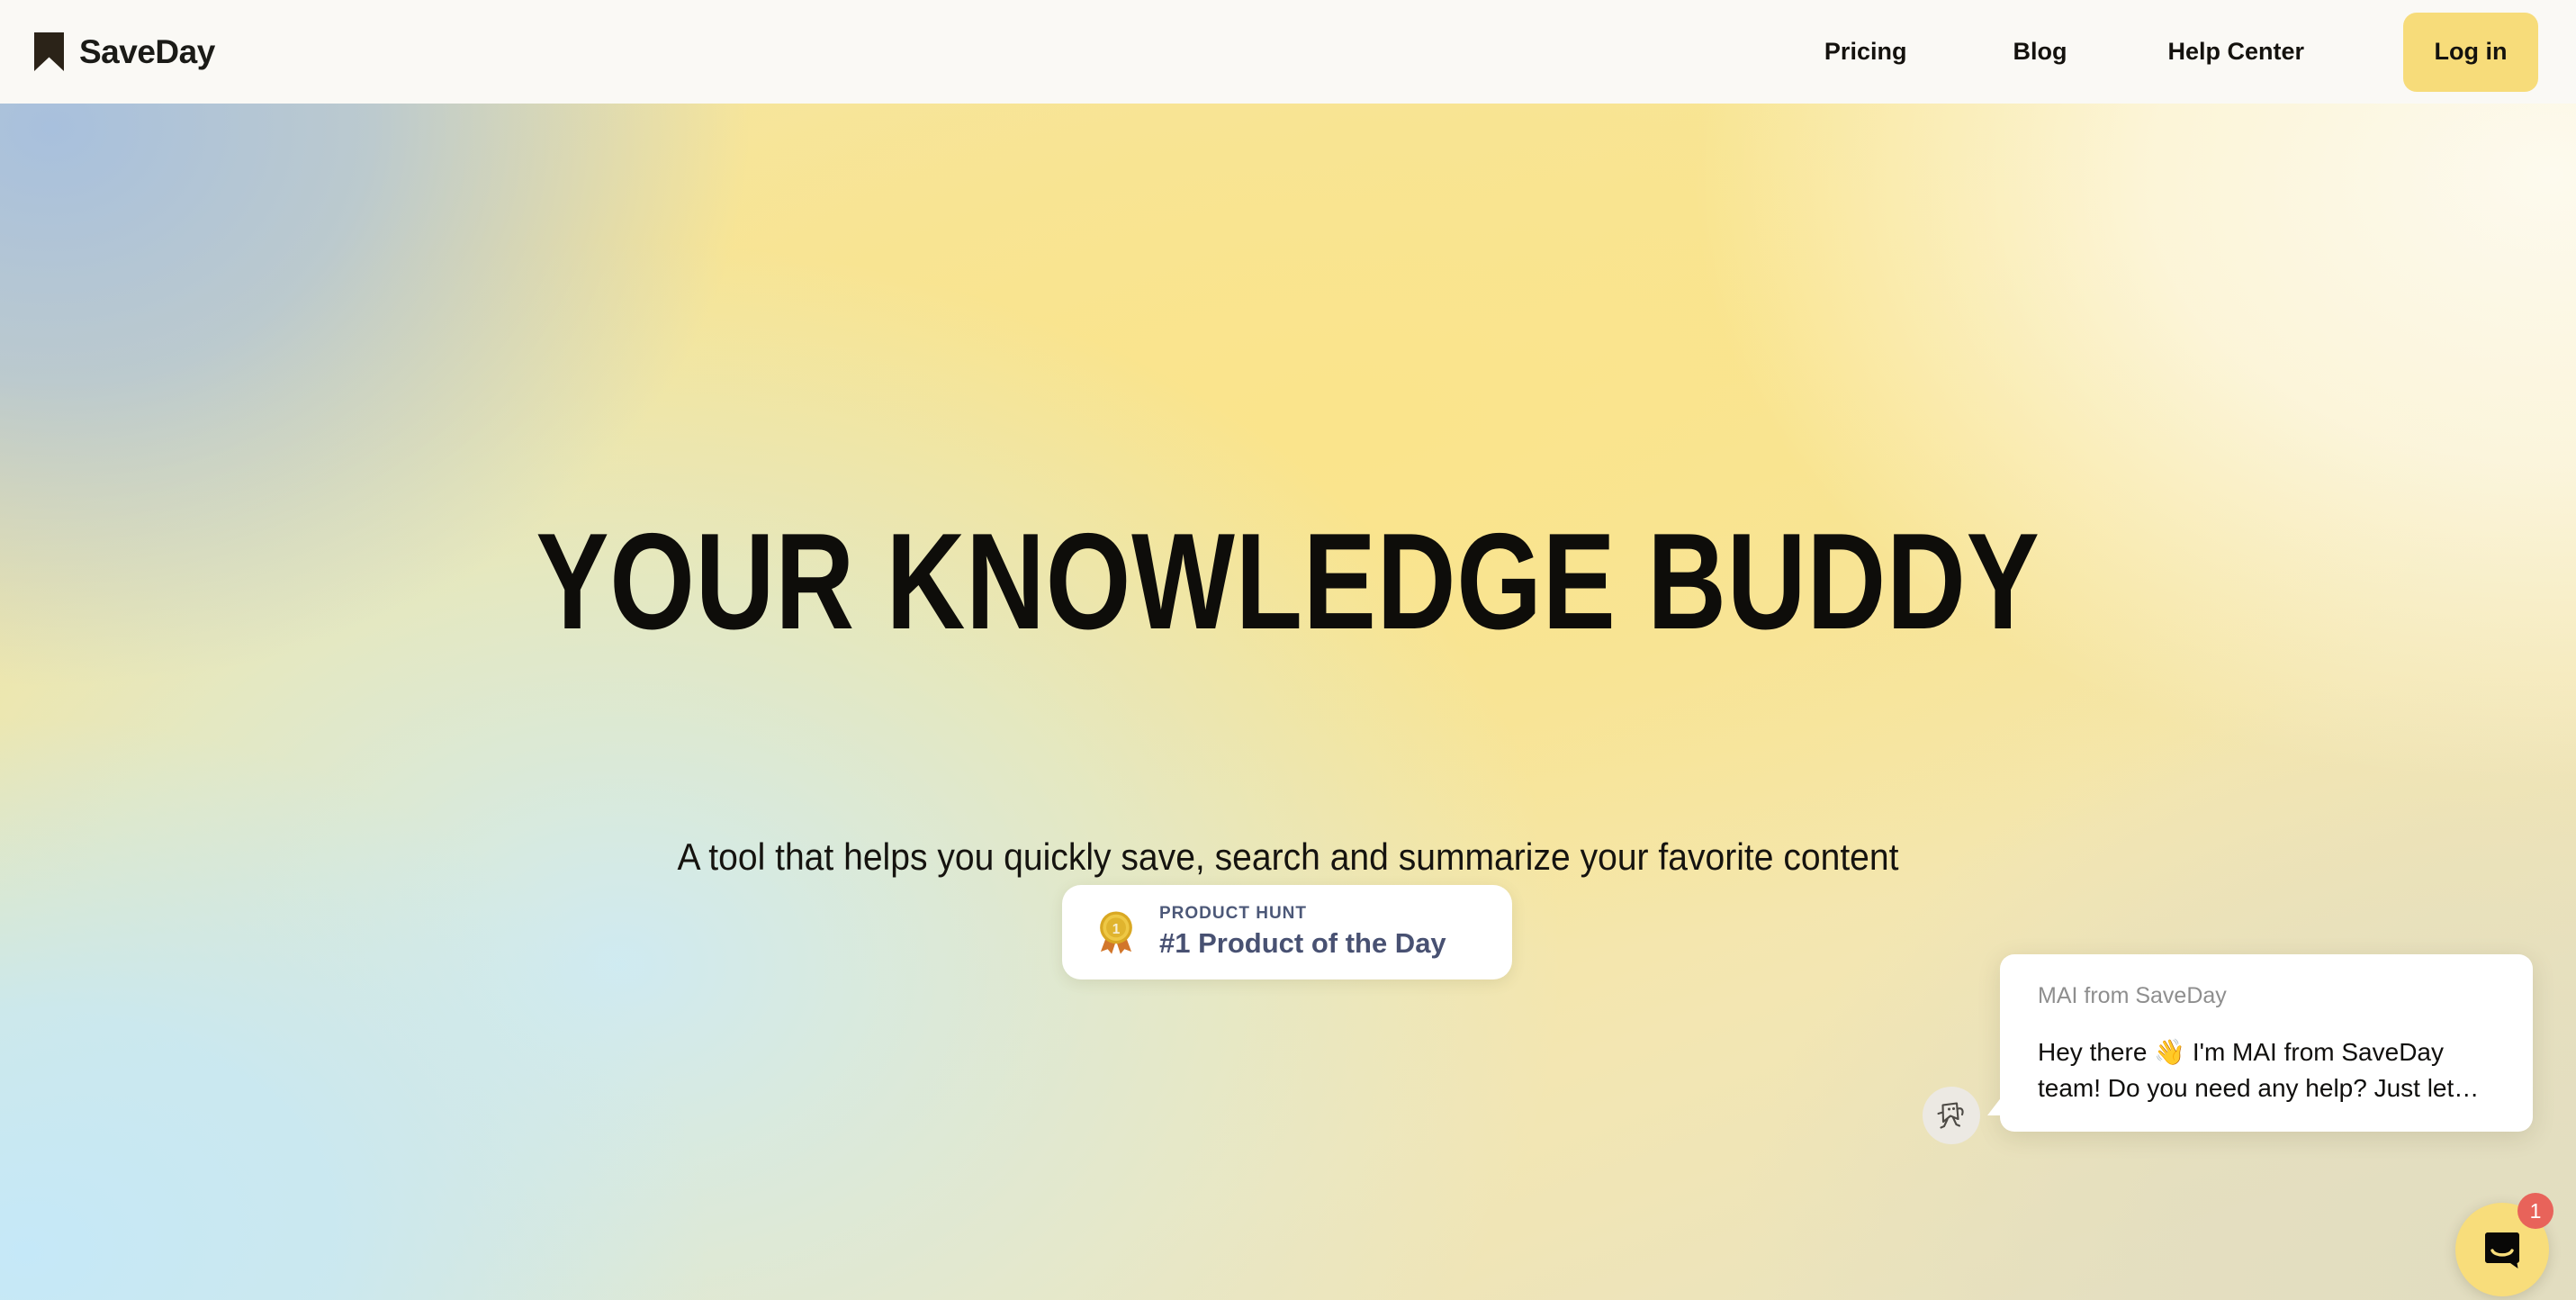 The width and height of the screenshot is (2576, 1300). What do you see at coordinates (147, 51) in the screenshot?
I see `brand-name: SaveDay` at bounding box center [147, 51].